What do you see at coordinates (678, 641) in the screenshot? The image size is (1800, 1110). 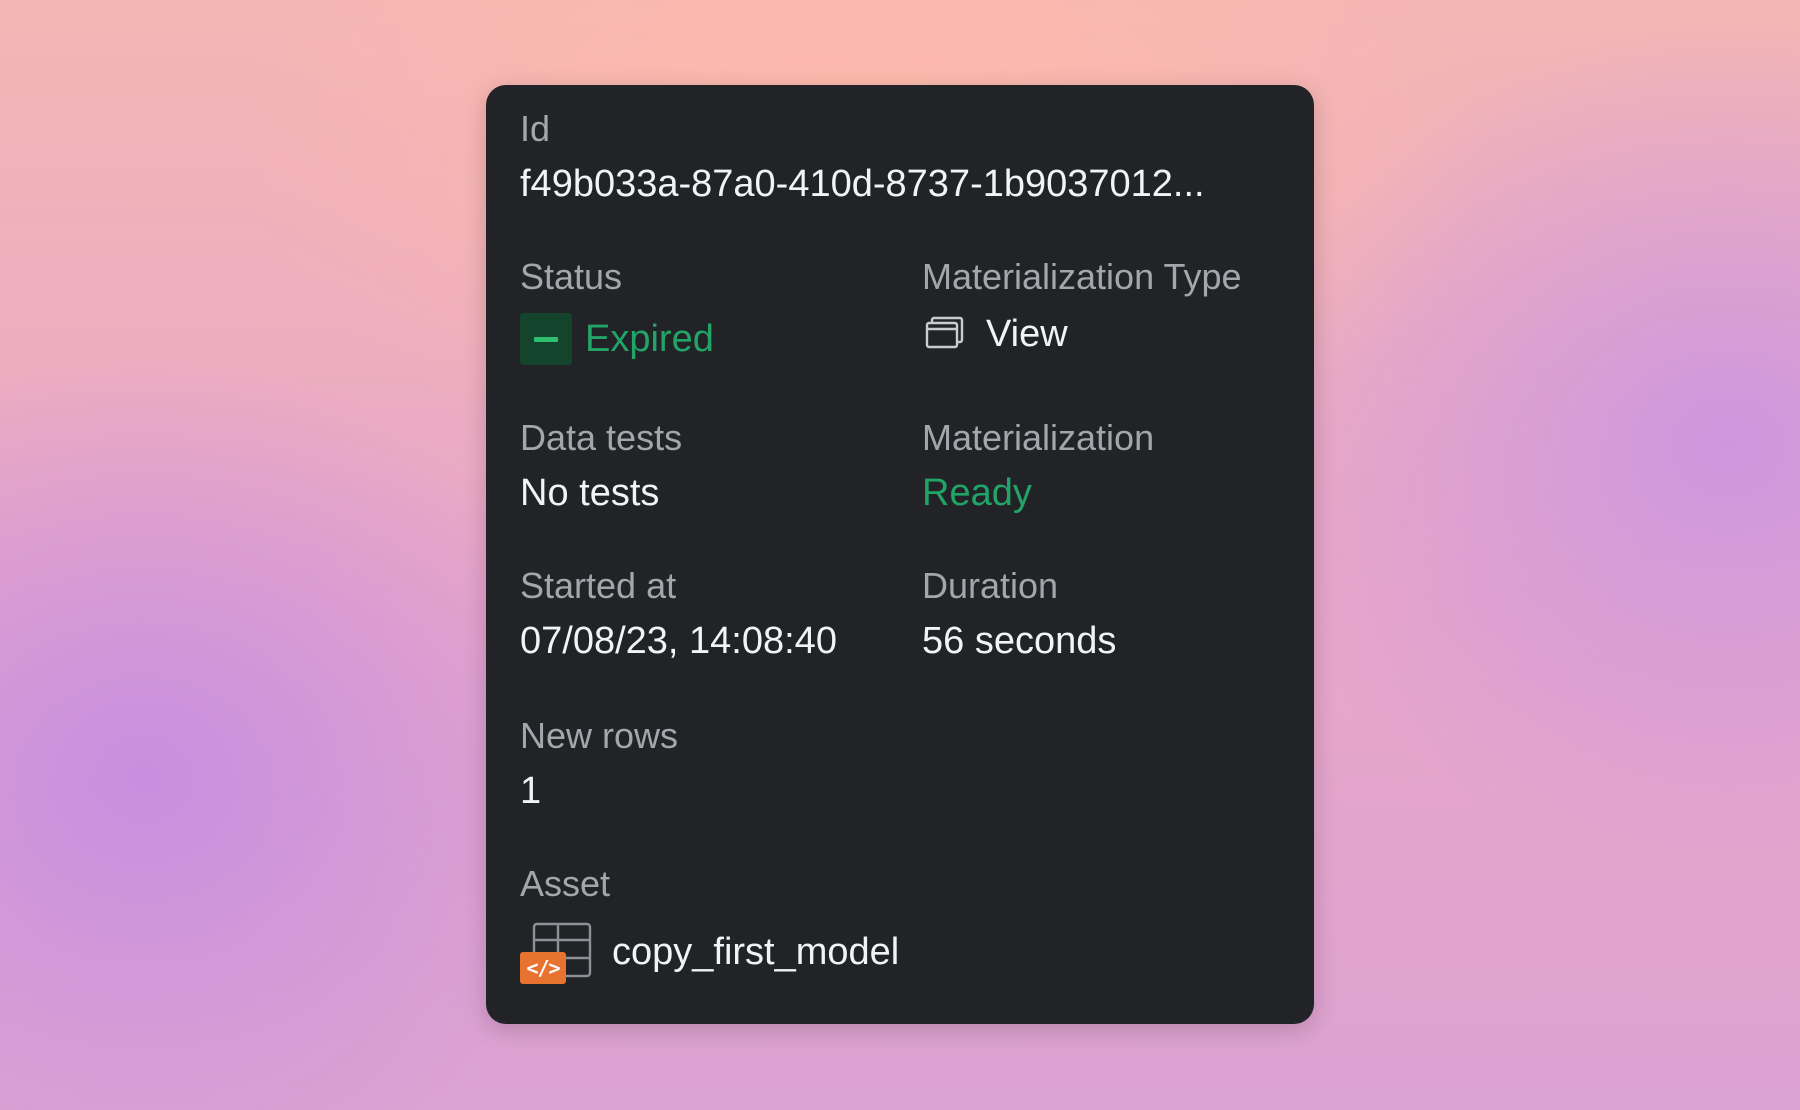 I see `started-at-value: 07/08/23, 14:08:40` at bounding box center [678, 641].